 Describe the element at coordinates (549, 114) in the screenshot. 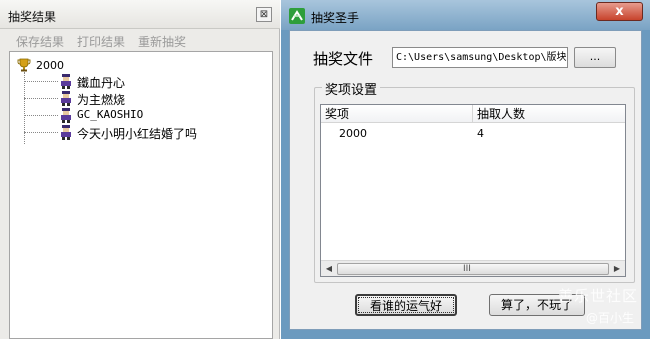

I see `column-header-count: 抽取人数` at that location.